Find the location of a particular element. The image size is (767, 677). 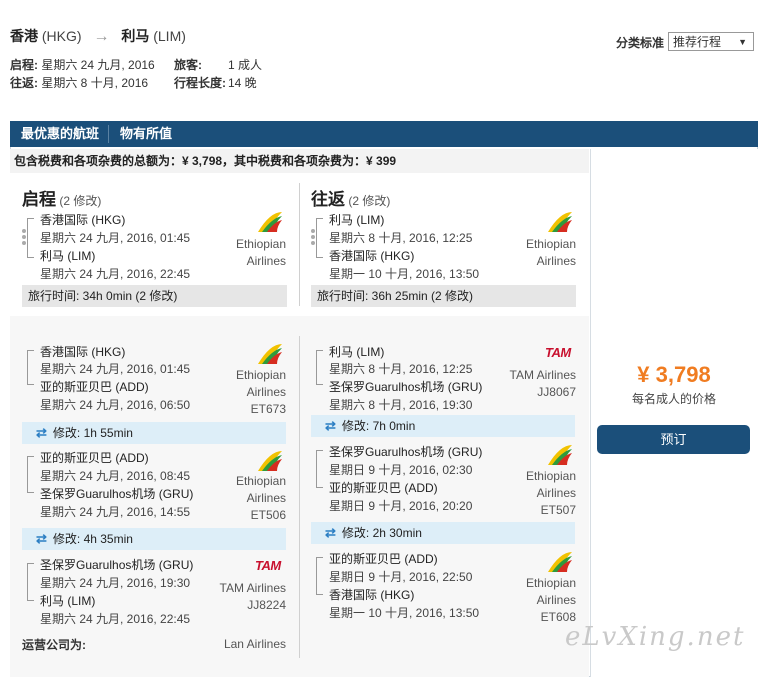

operated-by-value: Lan Airlines is located at coordinates (254, 644).